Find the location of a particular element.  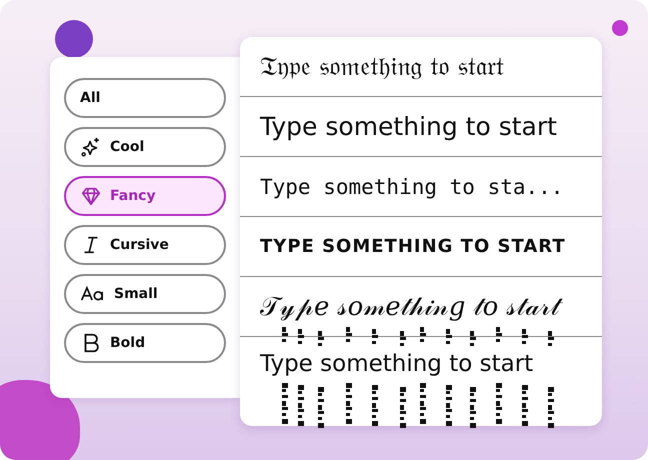

styled-text: 𝔗𝔶𝔭𝔢 𝔰𝔬𝔪𝔢𝔱𝔥𝔦𝔫𝔤 𝔱𝔬 𝔰𝔱𝔞𝔯𝔱 is located at coordinates (382, 67).